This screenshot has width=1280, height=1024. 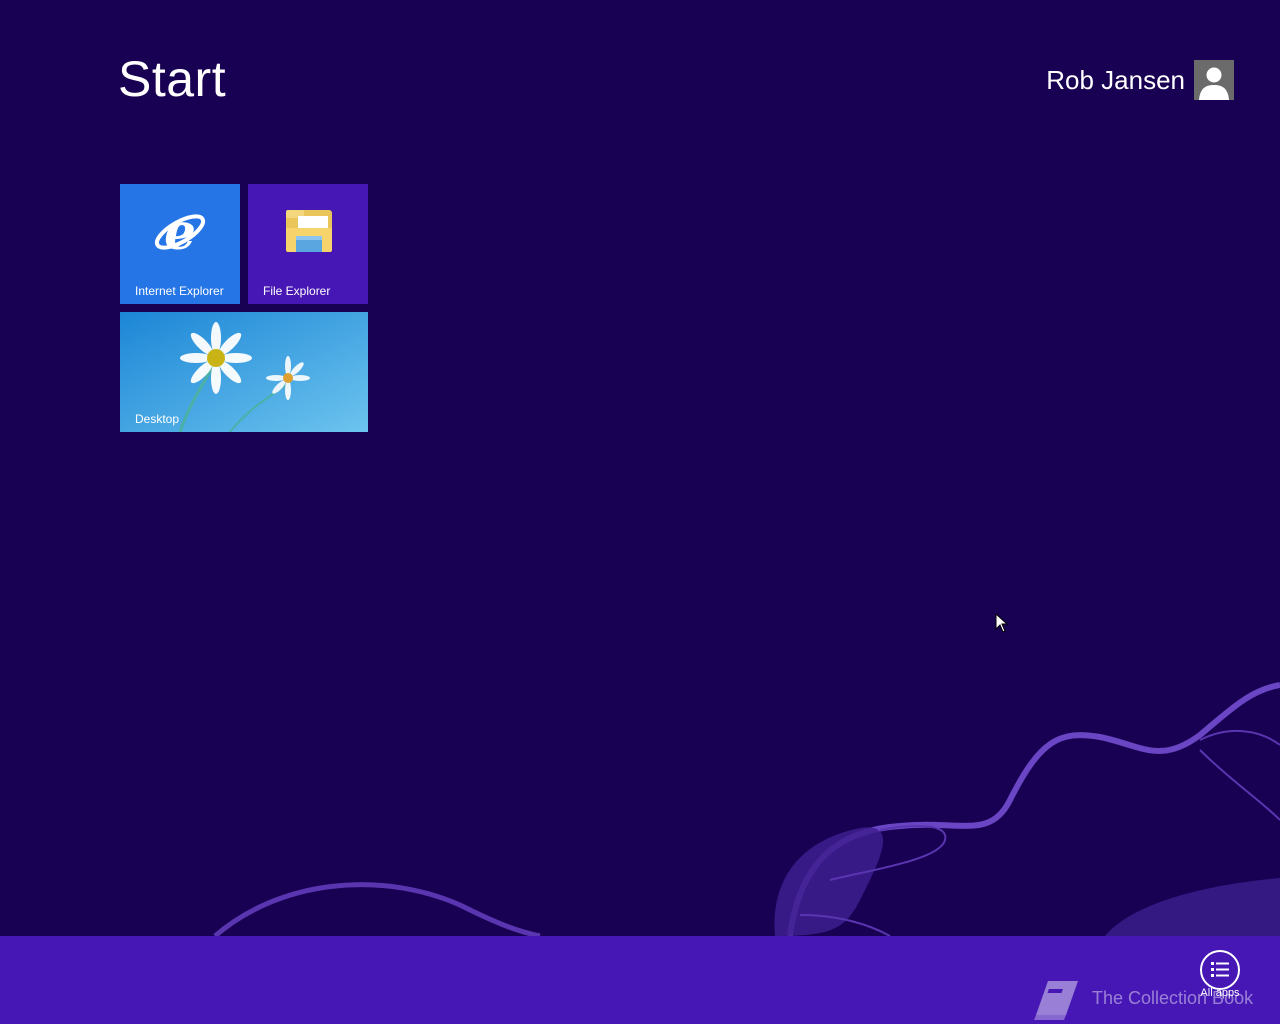 What do you see at coordinates (297, 291) in the screenshot?
I see `tile-label: File Explorer` at bounding box center [297, 291].